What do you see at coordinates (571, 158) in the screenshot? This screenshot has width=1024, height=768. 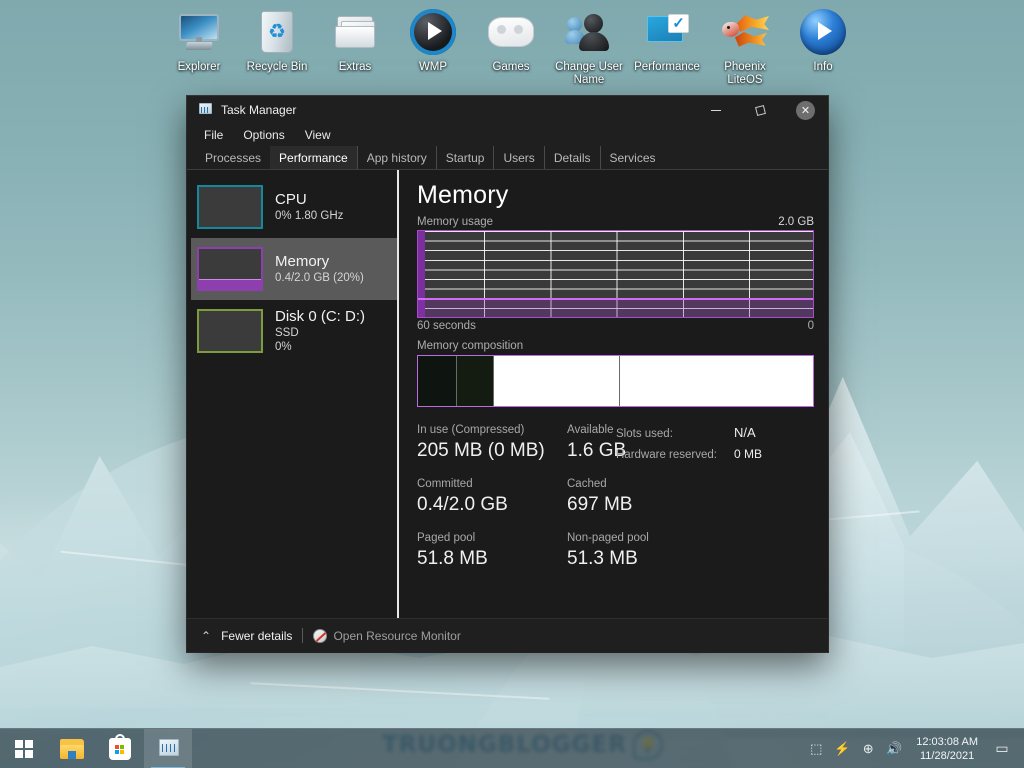 I see `tab-details: Details` at bounding box center [571, 158].